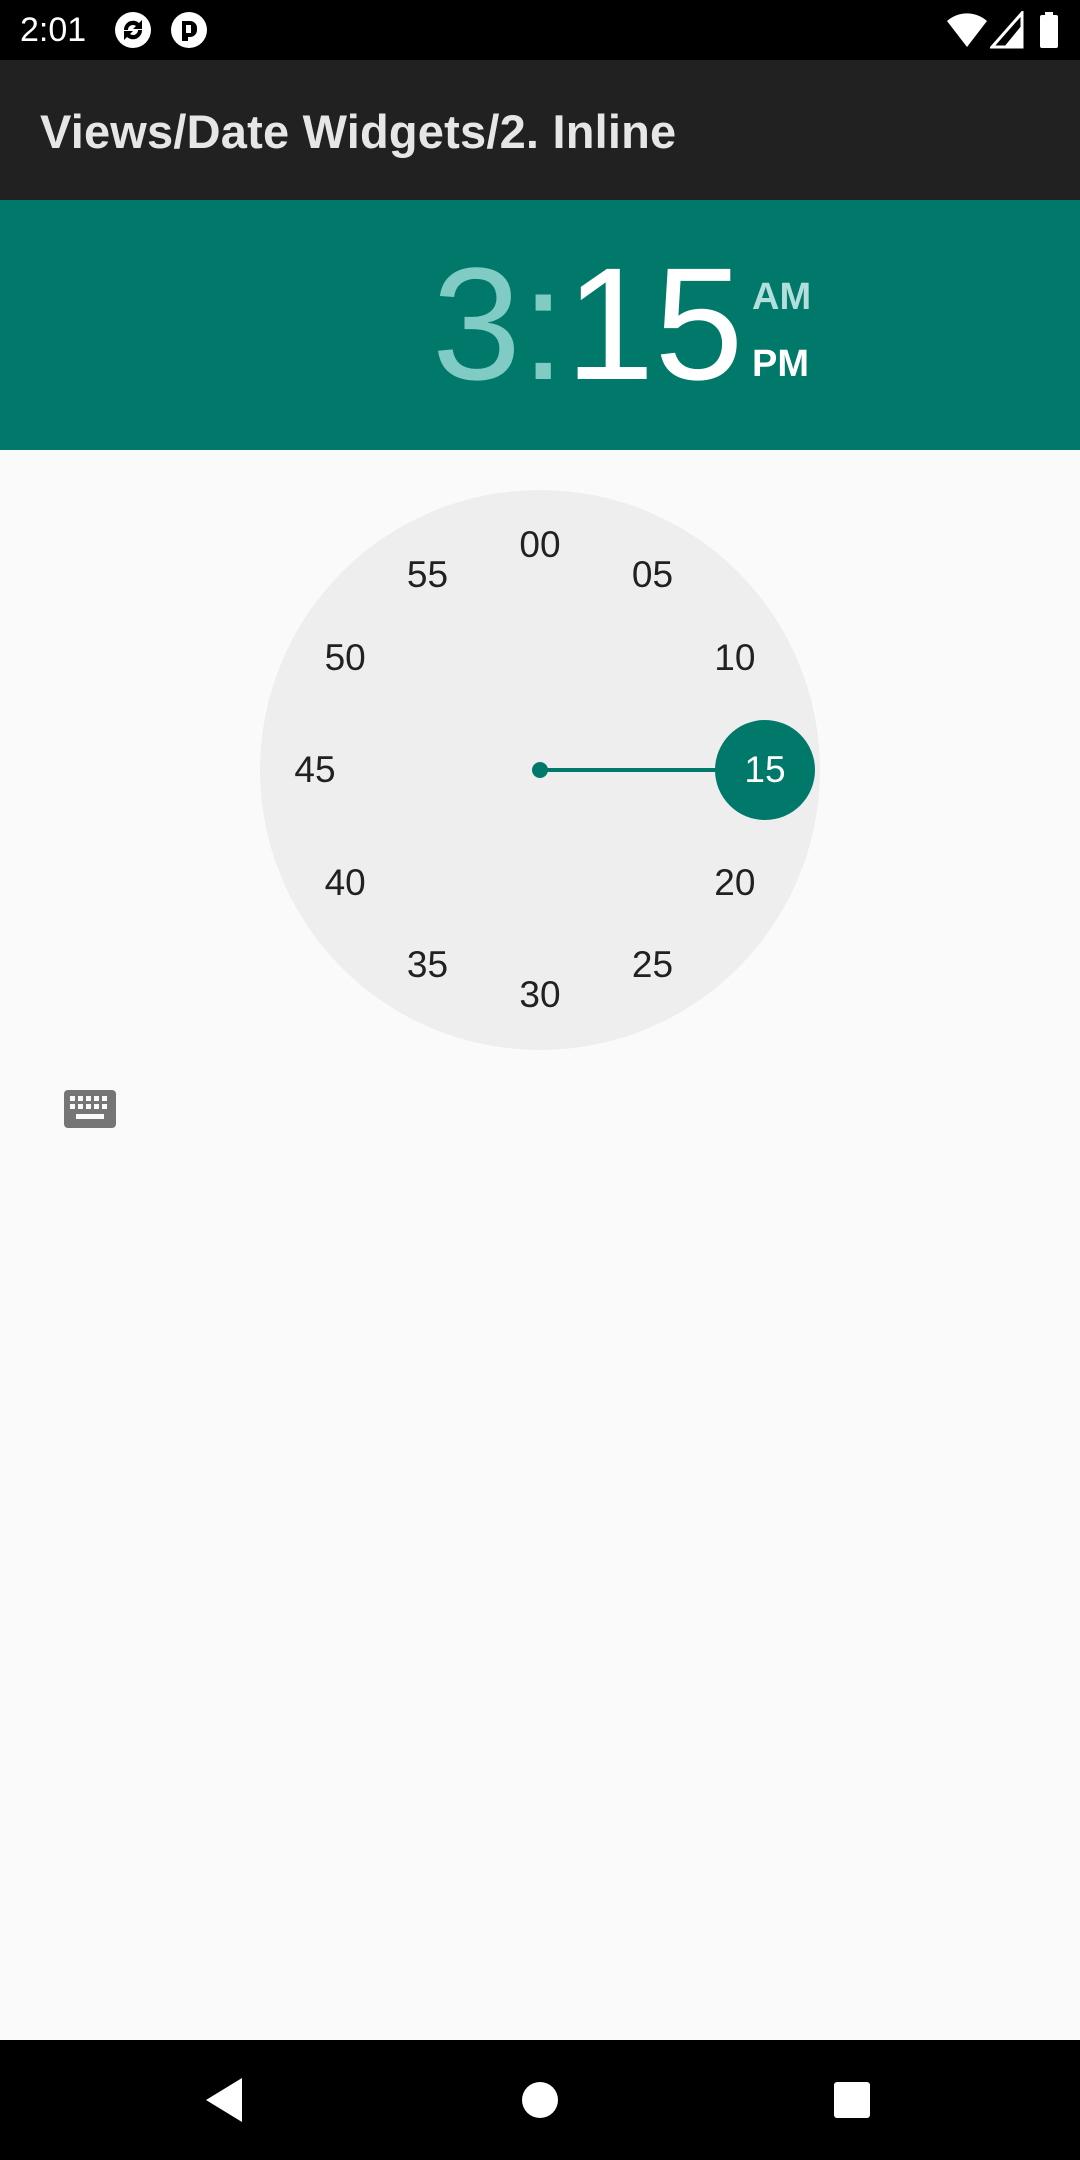 Image resolution: width=1080 pixels, height=2160 pixels. I want to click on home-icon, so click(540, 2100).